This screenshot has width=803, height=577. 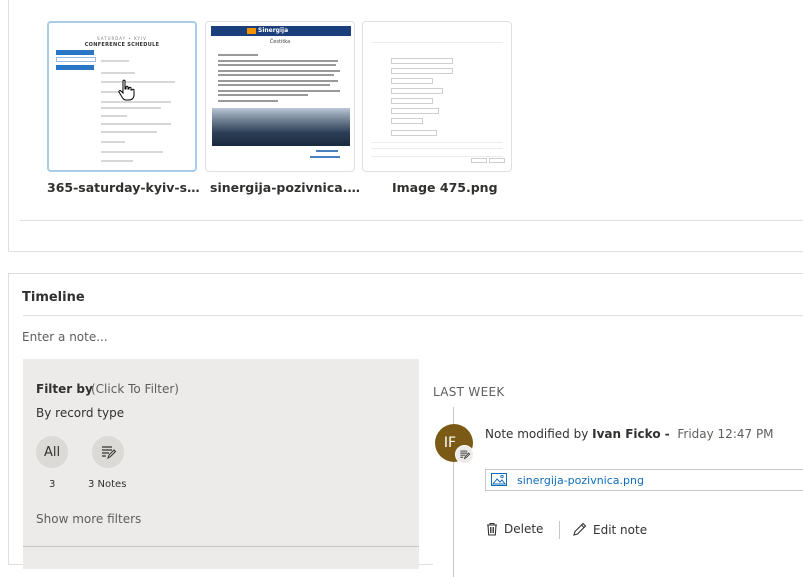 I want to click on filter-notes-button, so click(x=108, y=452).